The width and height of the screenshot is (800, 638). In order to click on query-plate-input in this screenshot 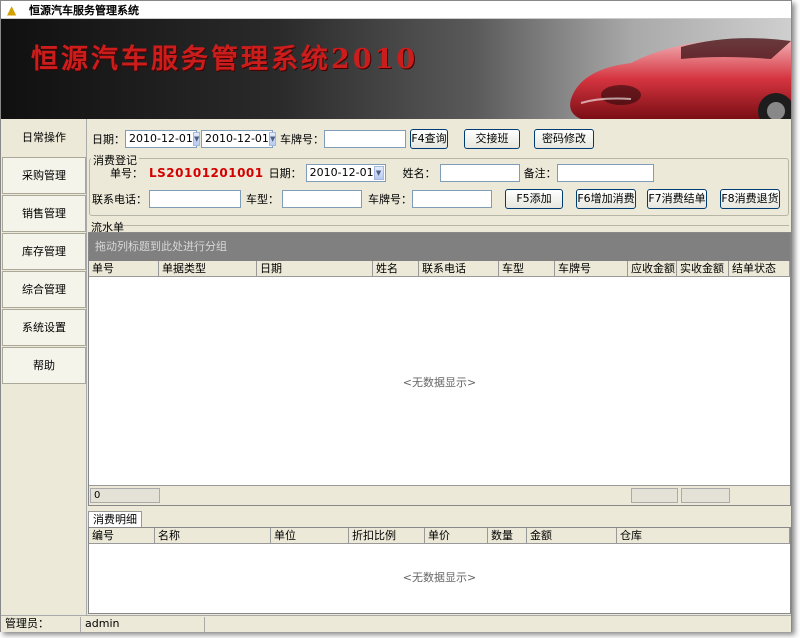, I will do `click(365, 139)`.